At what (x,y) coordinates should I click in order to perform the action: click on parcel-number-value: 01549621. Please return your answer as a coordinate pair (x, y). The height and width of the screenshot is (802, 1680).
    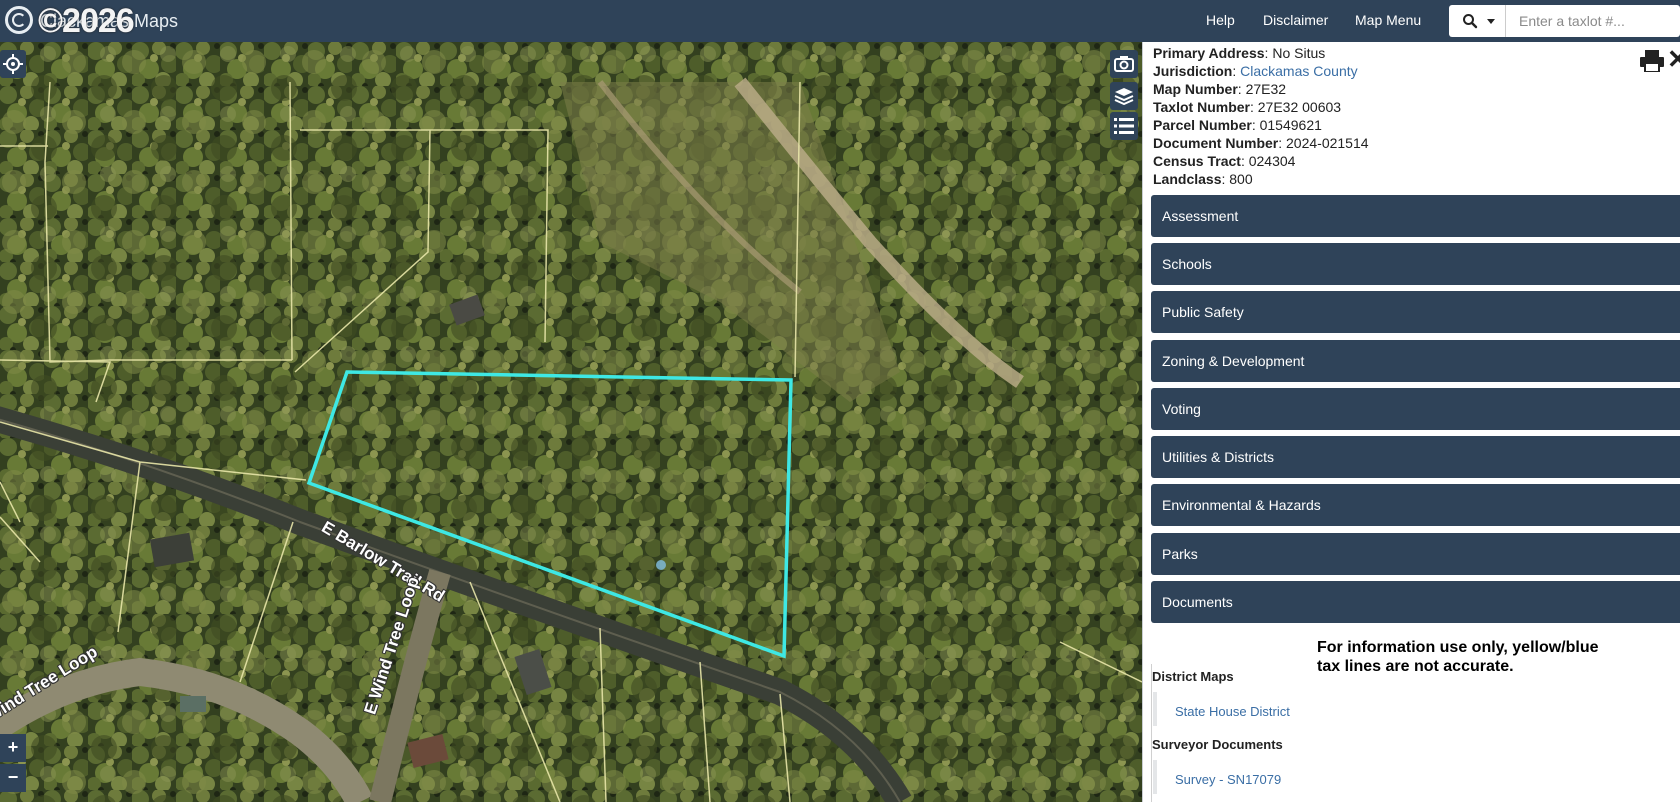
    Looking at the image, I should click on (1290, 125).